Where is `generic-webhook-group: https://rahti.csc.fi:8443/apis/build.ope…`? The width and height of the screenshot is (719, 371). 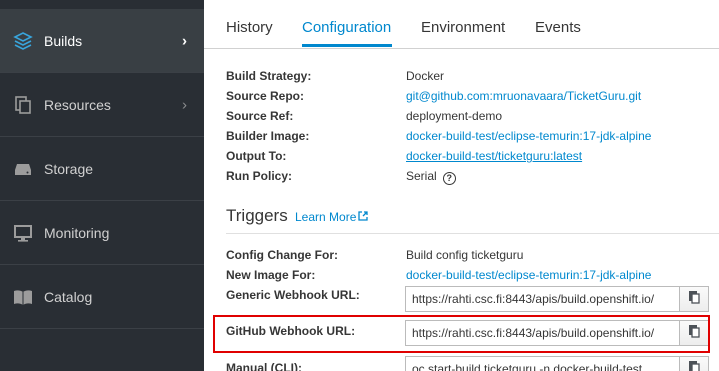
generic-webhook-group: https://rahti.csc.fi:8443/apis/build.ope… is located at coordinates (558, 299).